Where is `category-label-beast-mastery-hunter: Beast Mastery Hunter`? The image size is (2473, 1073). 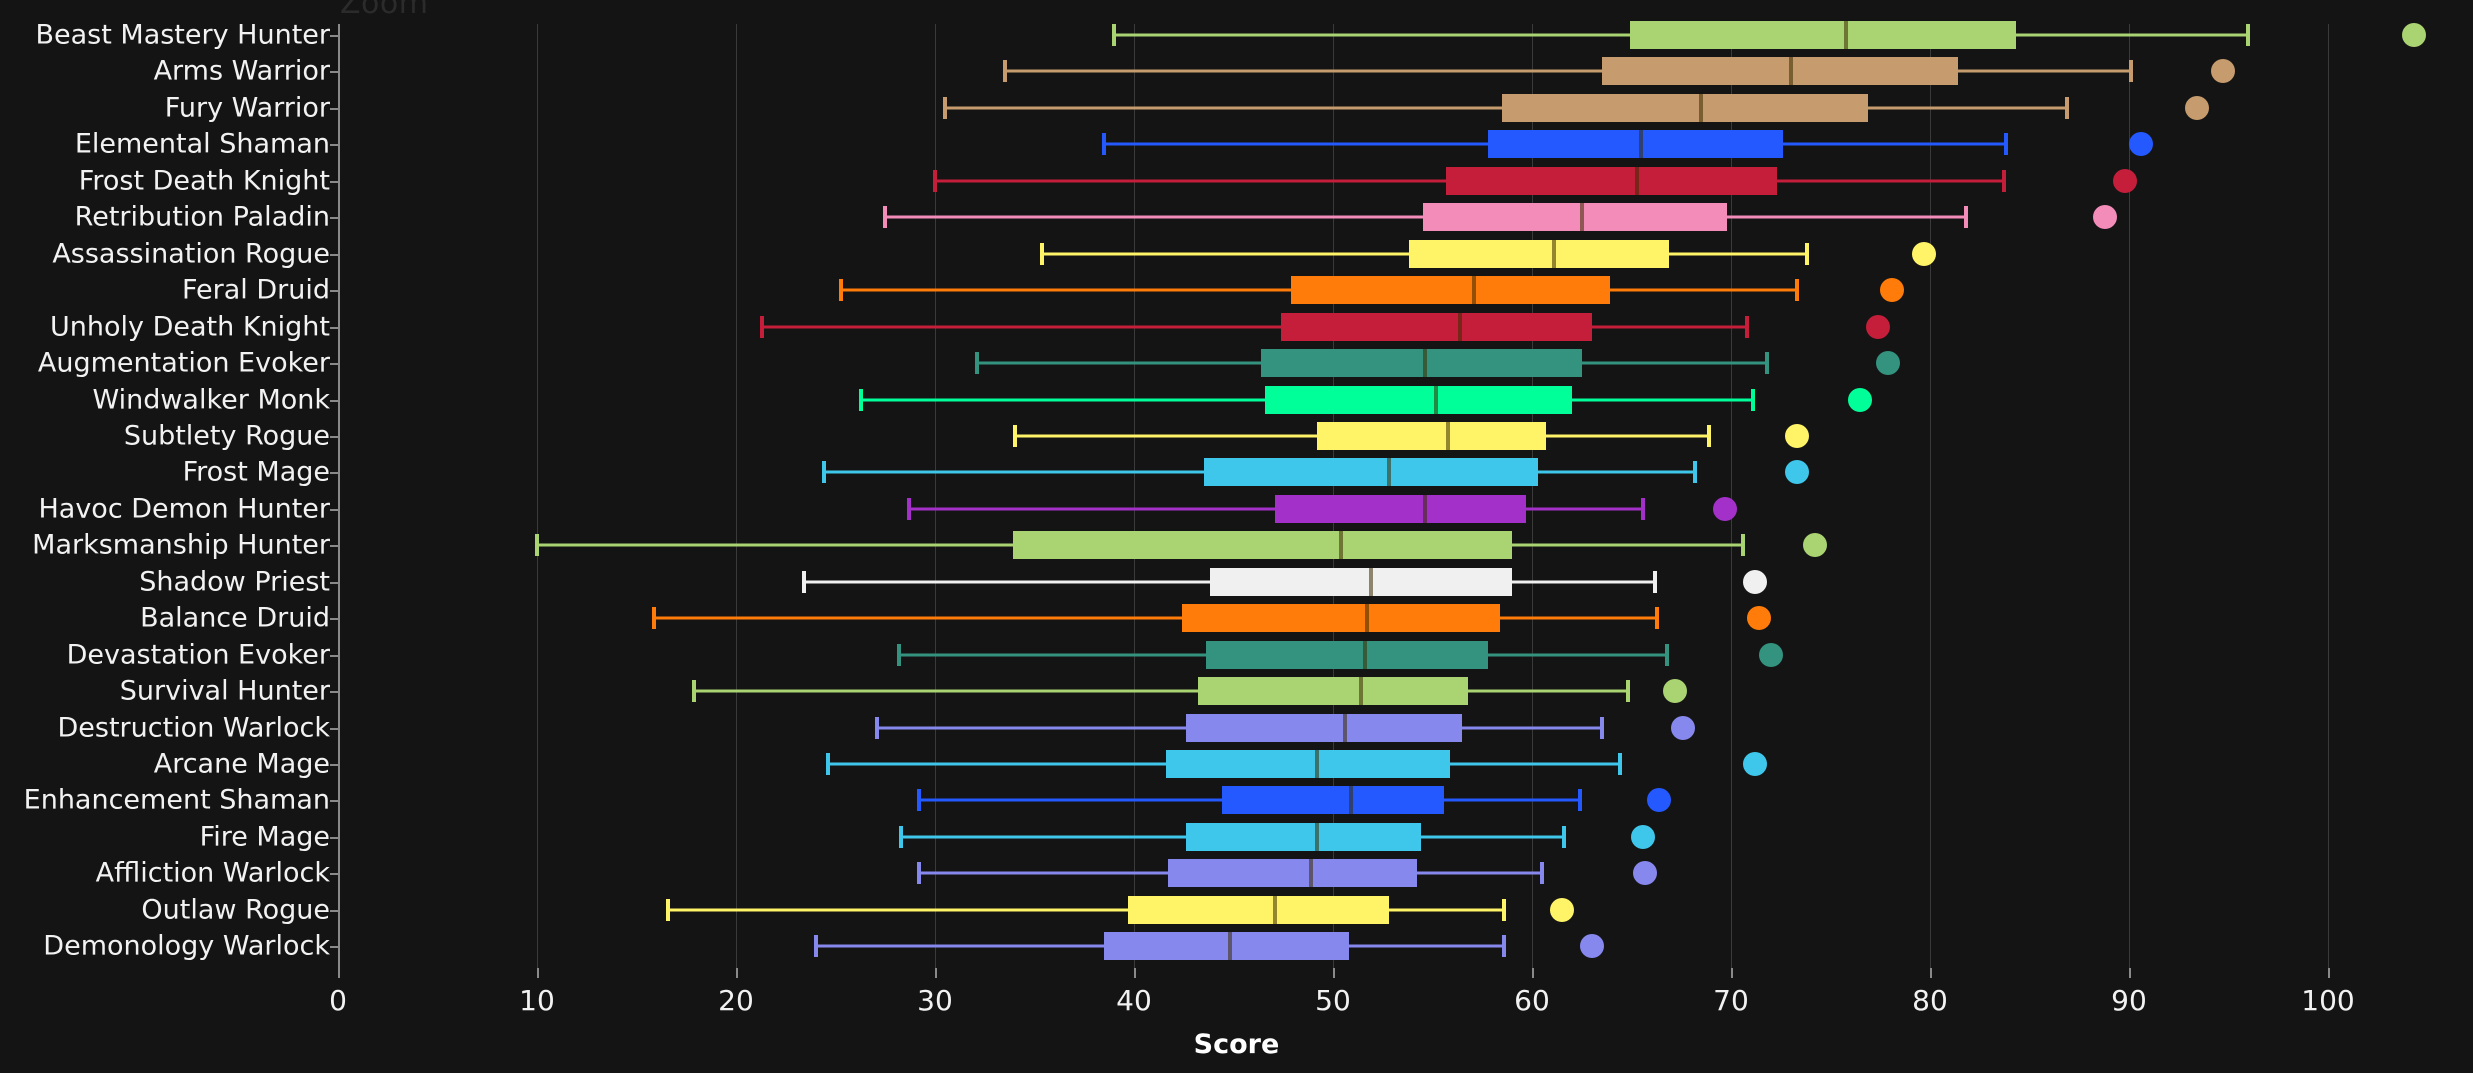 category-label-beast-mastery-hunter: Beast Mastery Hunter is located at coordinates (182, 35).